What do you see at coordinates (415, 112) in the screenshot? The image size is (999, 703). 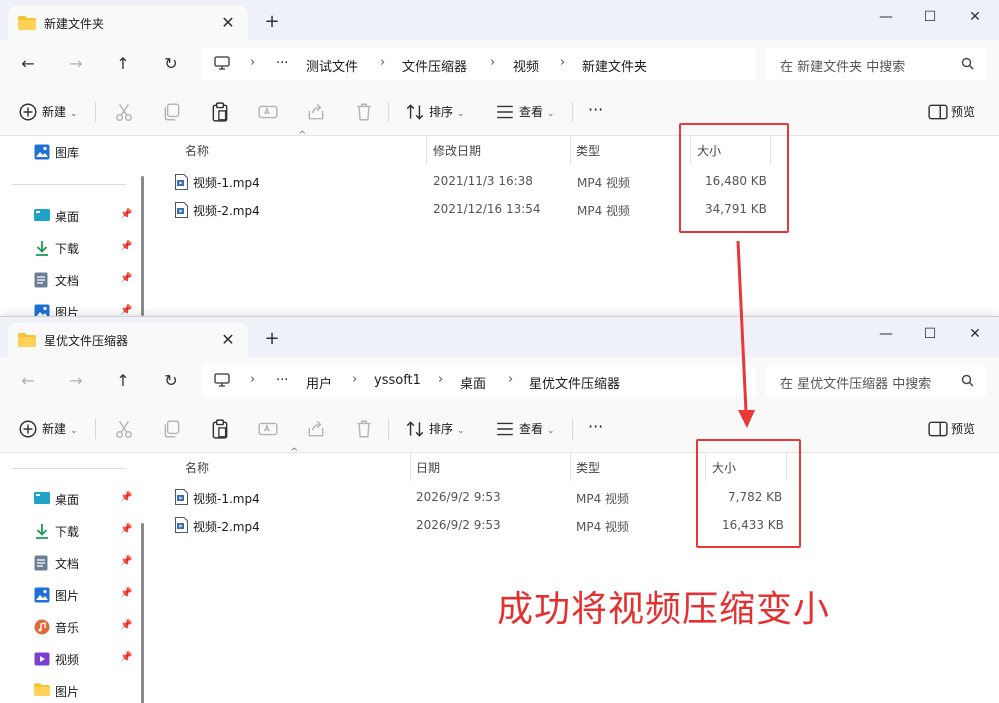 I see `sort-icon` at bounding box center [415, 112].